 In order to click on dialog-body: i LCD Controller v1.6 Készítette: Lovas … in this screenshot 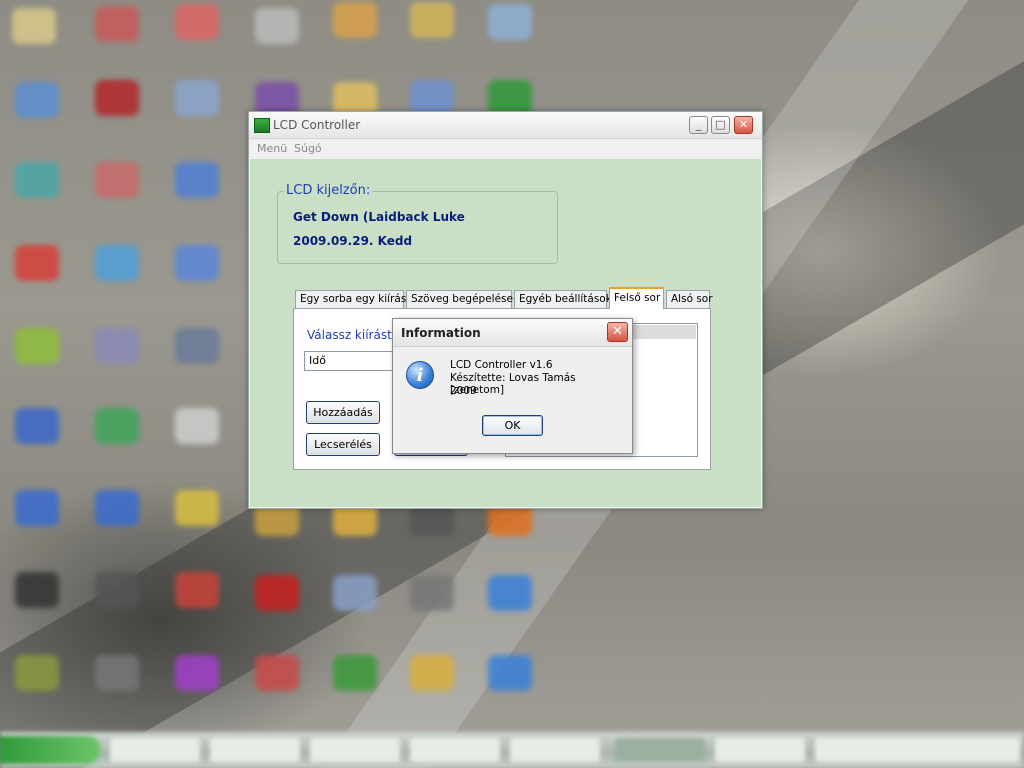, I will do `click(512, 400)`.